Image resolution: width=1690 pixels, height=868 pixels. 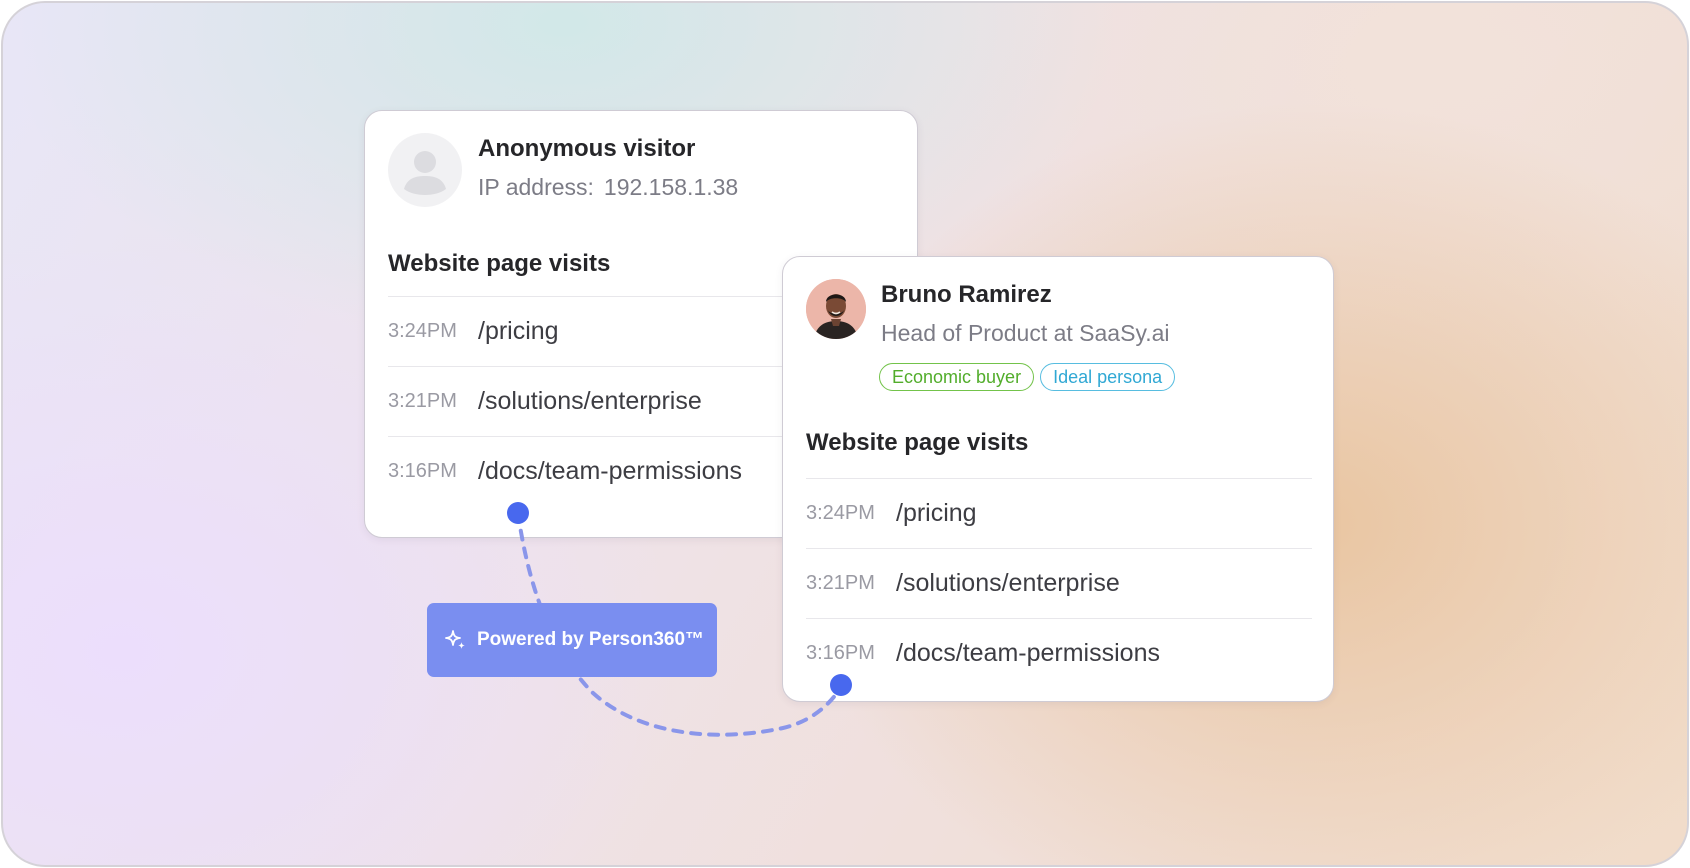 What do you see at coordinates (1059, 513) in the screenshot?
I see `list-item: 3:24PM /pricing` at bounding box center [1059, 513].